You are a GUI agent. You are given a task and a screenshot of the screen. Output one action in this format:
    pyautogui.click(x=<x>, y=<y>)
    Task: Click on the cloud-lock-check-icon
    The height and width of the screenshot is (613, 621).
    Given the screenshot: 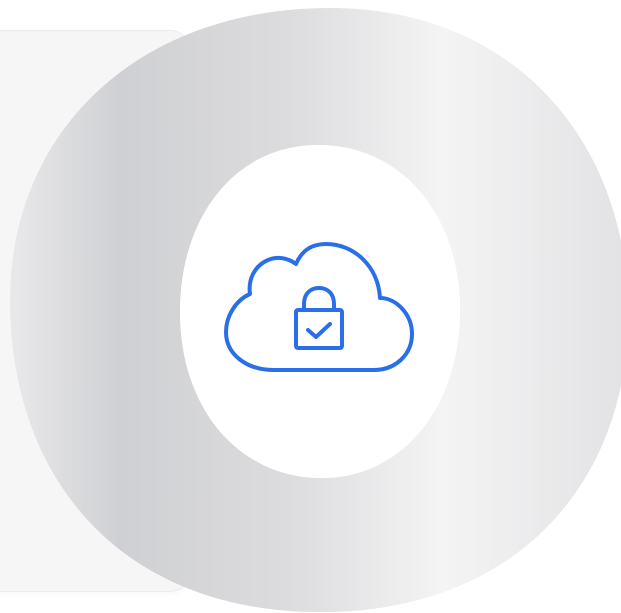 What is the action you would take?
    pyautogui.click(x=319, y=308)
    